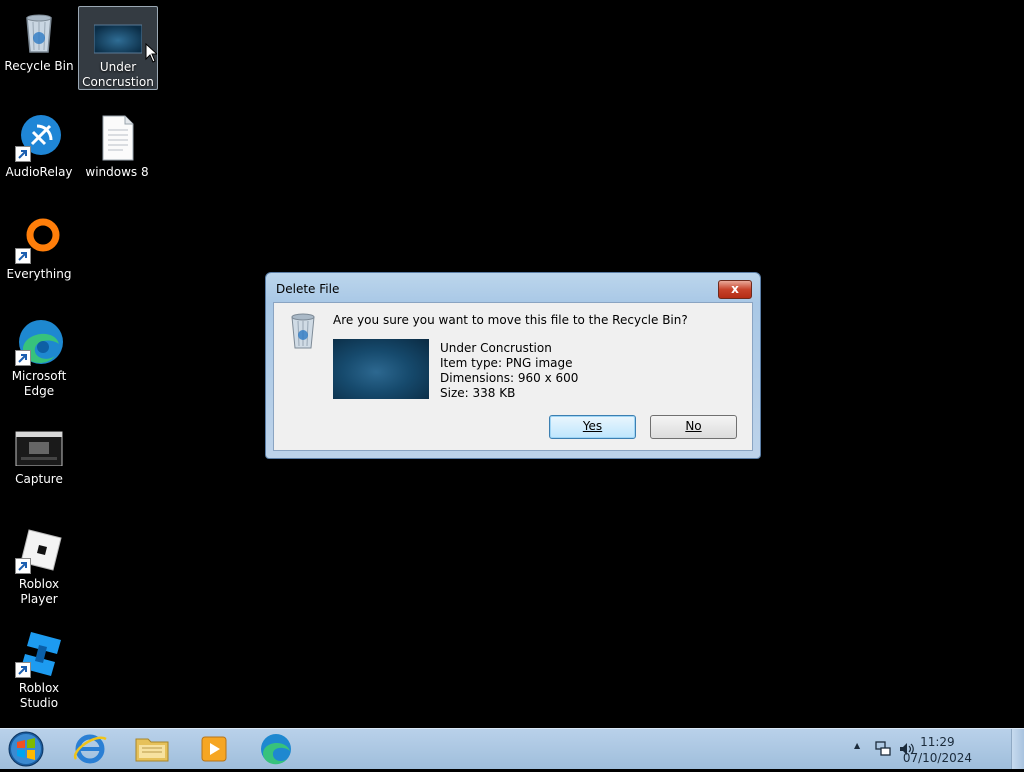  I want to click on network-icon, so click(883, 749).